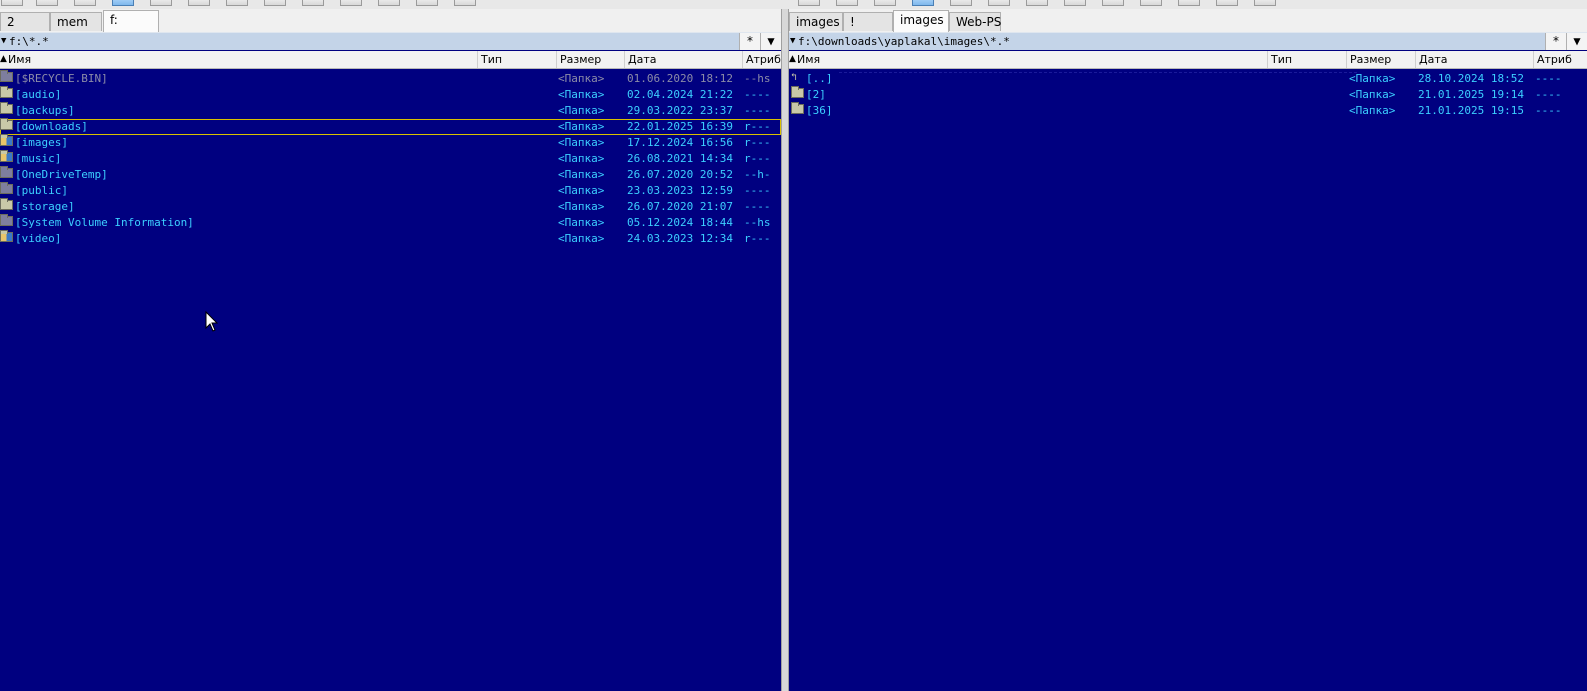 The image size is (1587, 691). Describe the element at coordinates (819, 110) in the screenshot. I see `item-name: [36]` at that location.